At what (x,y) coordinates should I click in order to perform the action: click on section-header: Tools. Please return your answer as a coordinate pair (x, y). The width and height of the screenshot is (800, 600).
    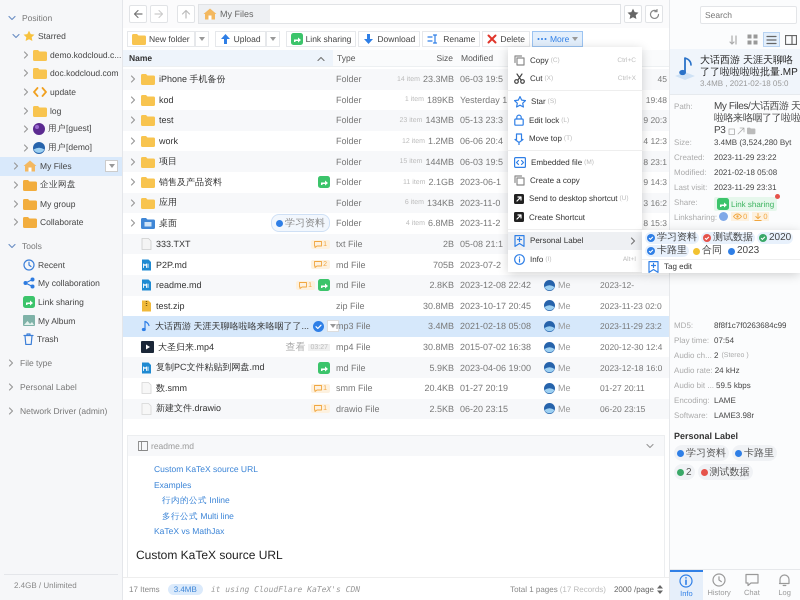
    Looking at the image, I should click on (61, 246).